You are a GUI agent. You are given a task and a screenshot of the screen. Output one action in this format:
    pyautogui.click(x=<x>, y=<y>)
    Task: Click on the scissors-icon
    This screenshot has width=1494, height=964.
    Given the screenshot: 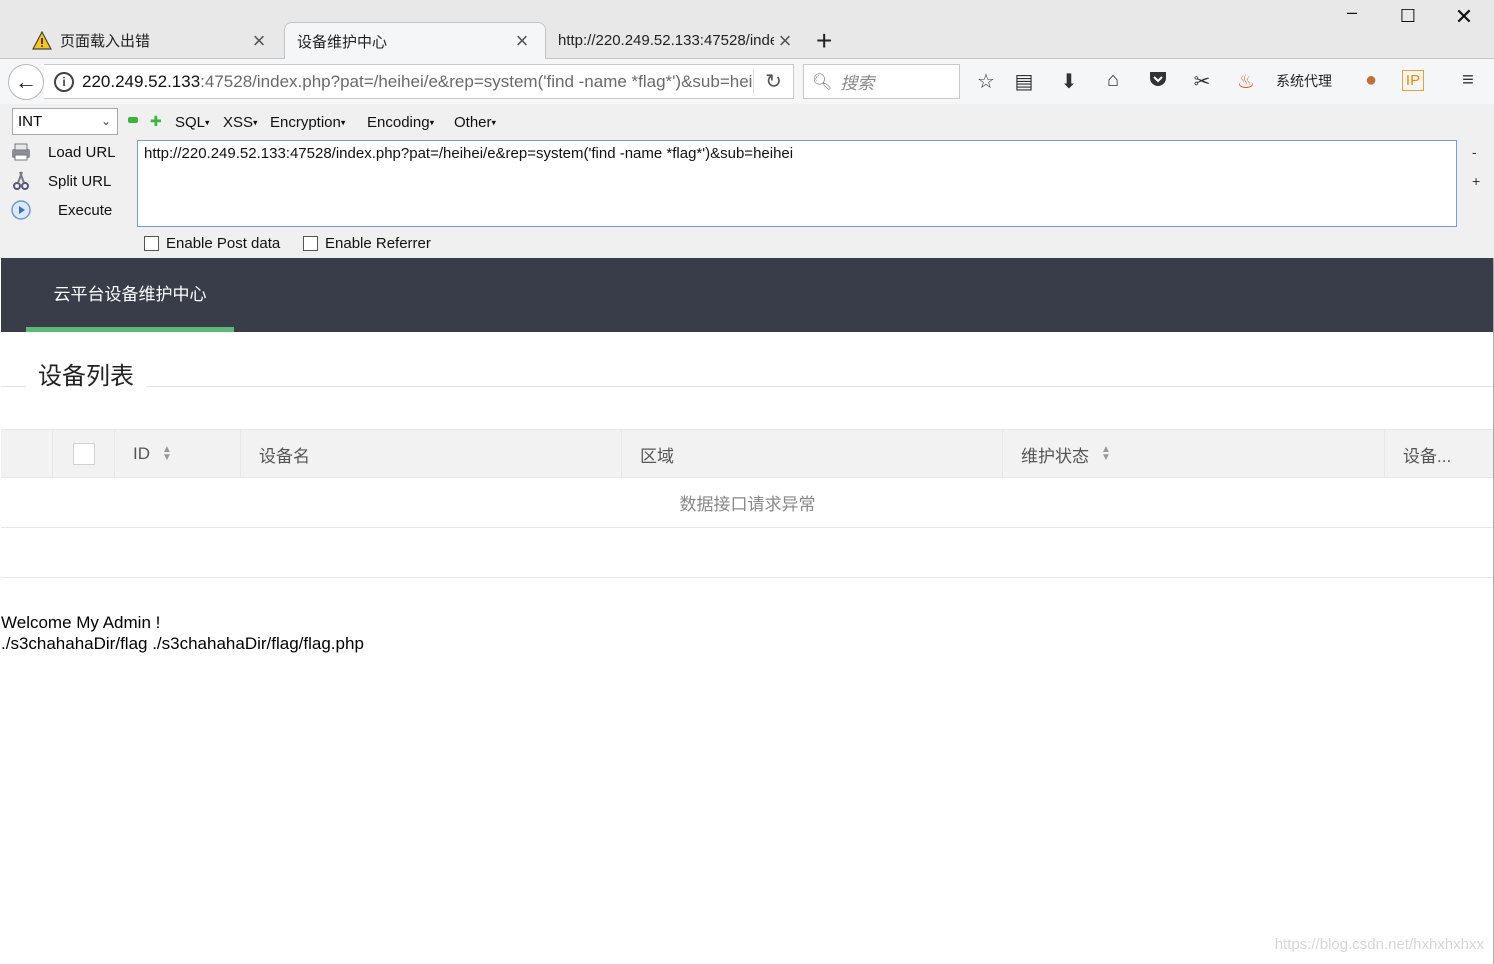 What is the action you would take?
    pyautogui.click(x=21, y=180)
    